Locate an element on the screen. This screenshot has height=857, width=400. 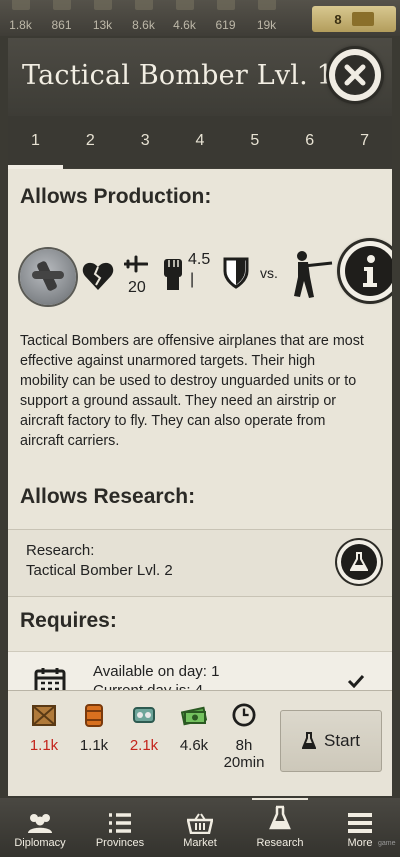
resource-money: 19k is located at coordinates (266, 18).